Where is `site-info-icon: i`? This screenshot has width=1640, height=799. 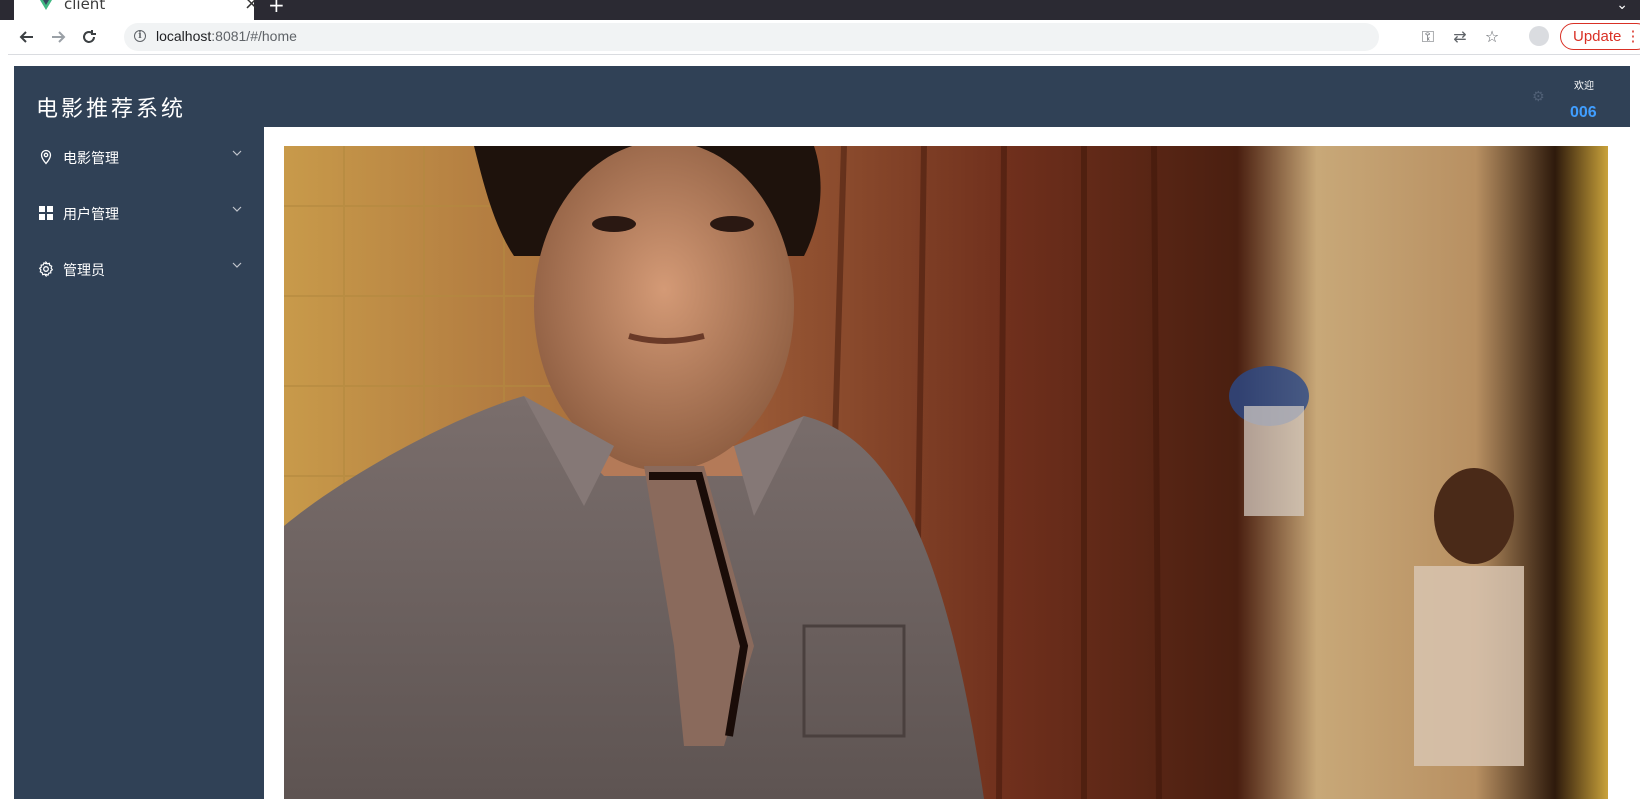 site-info-icon: i is located at coordinates (140, 36).